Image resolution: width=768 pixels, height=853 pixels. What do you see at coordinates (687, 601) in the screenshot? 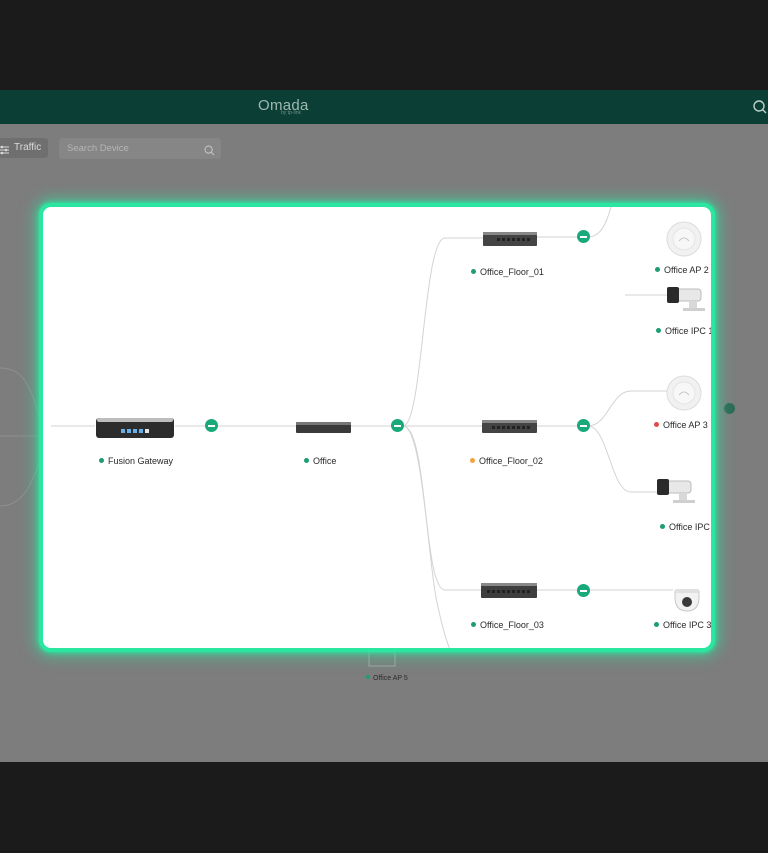
I see `dome-camera-icon` at bounding box center [687, 601].